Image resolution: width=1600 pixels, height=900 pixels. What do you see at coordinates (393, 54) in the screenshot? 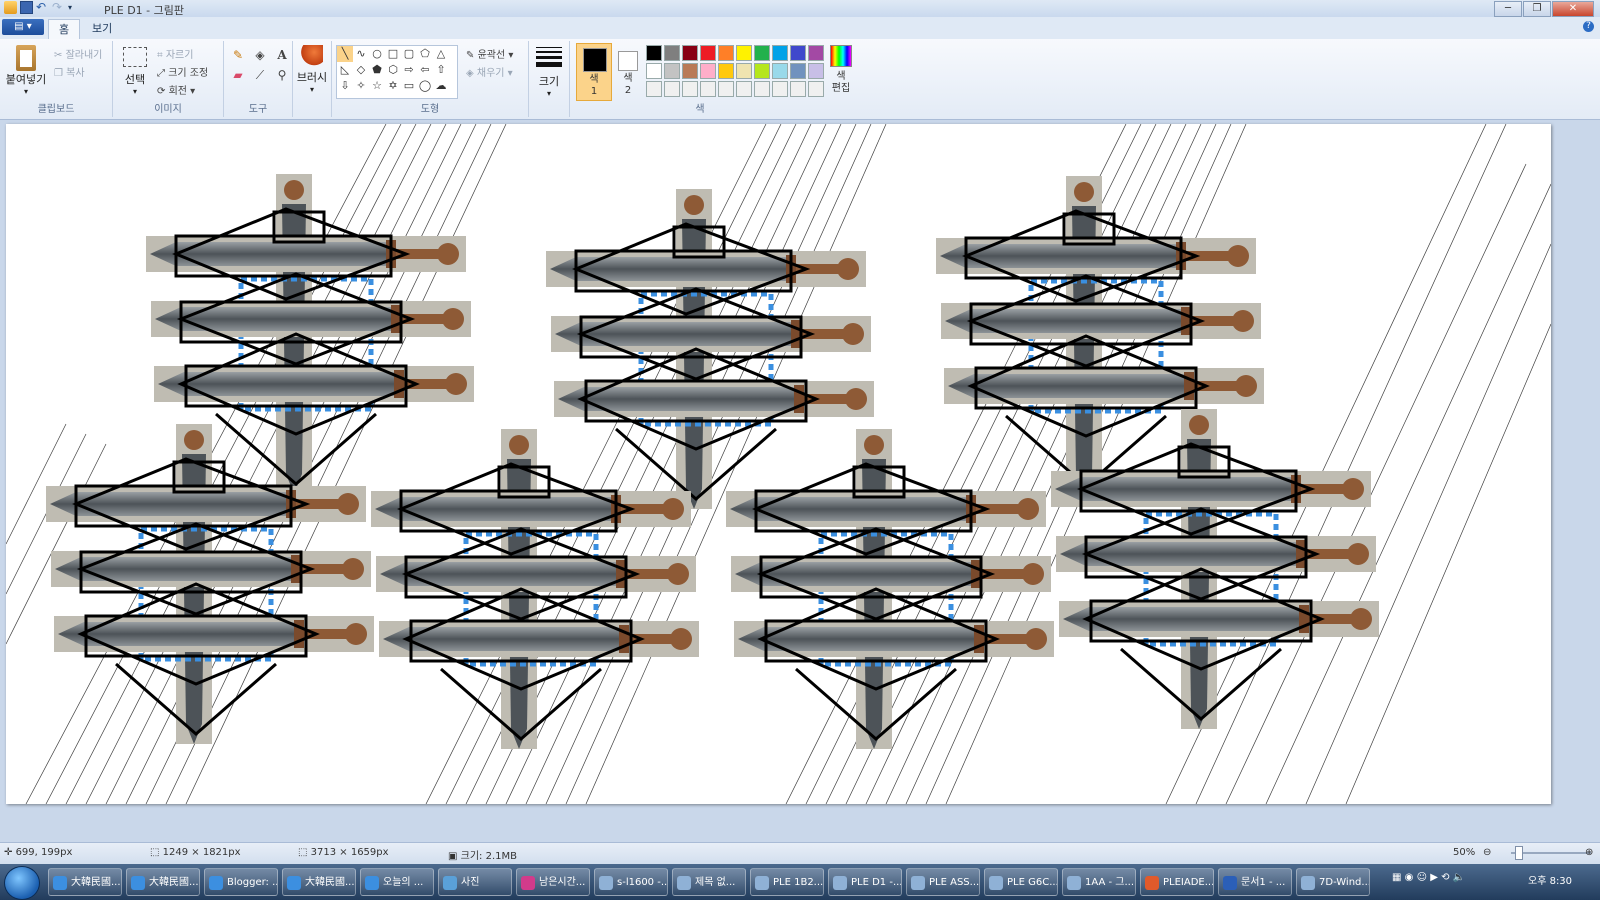
I see `rectangle-shape-icon: □` at bounding box center [393, 54].